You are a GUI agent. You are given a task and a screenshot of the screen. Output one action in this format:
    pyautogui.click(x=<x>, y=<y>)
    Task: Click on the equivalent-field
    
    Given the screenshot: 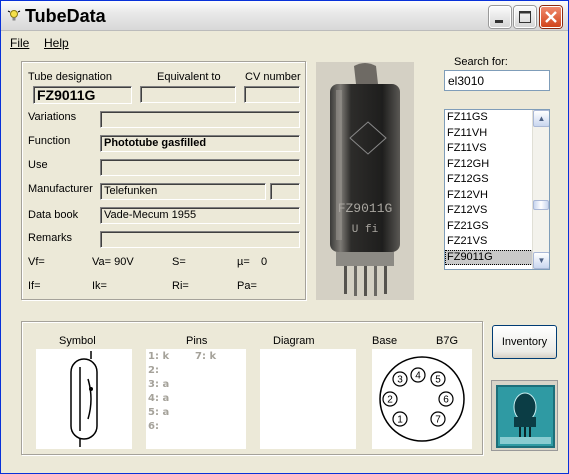 What is the action you would take?
    pyautogui.click(x=188, y=94)
    